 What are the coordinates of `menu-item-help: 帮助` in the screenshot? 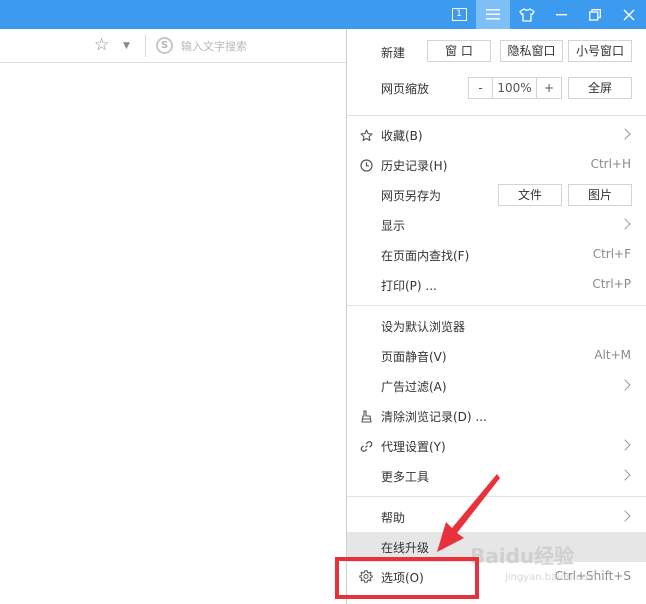 It's located at (496, 517).